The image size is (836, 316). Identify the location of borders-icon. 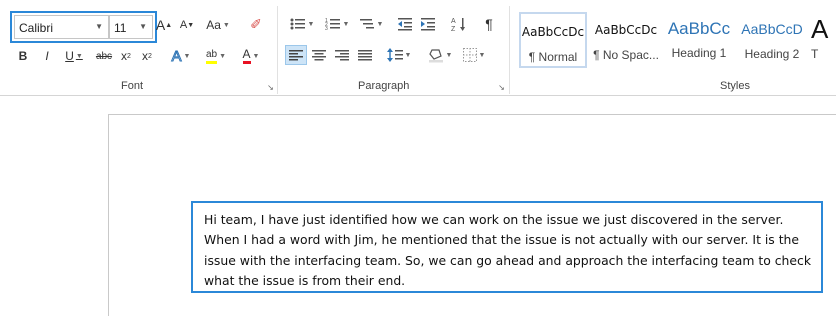
(469, 55).